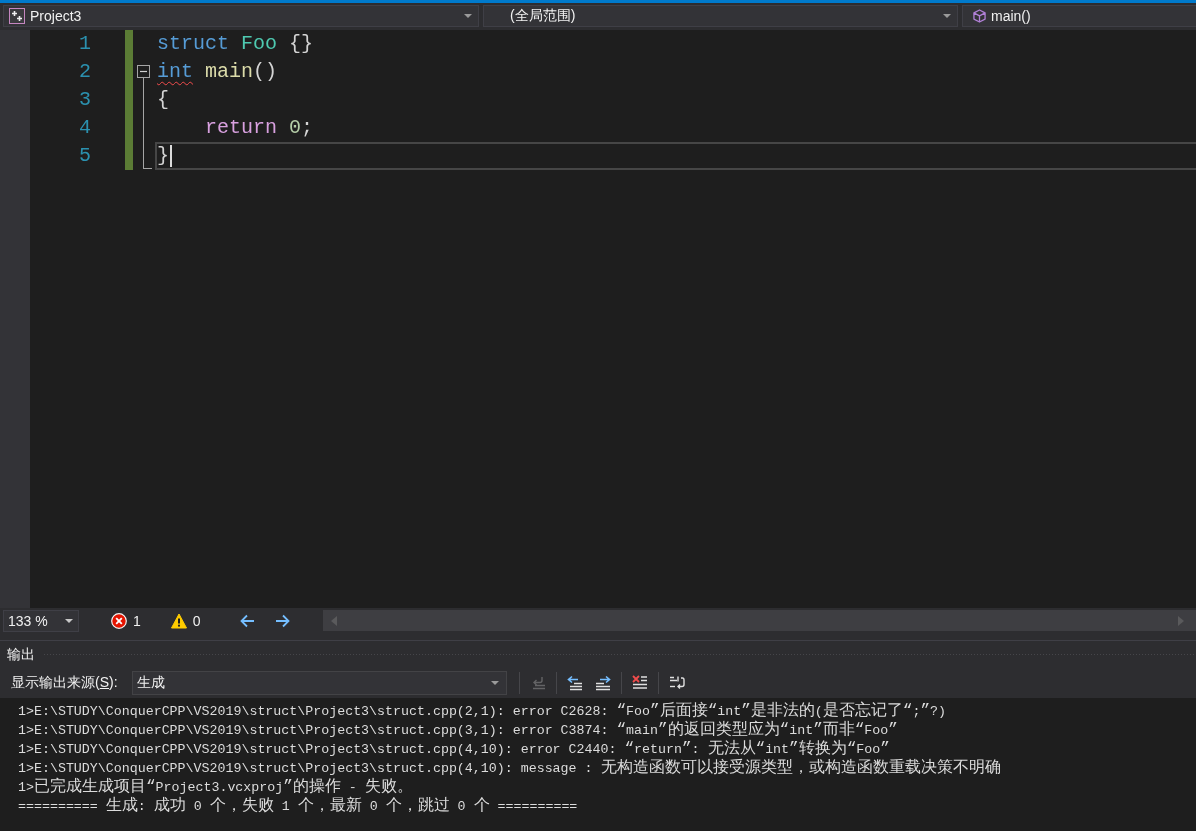 This screenshot has width=1196, height=831. What do you see at coordinates (64, 683) in the screenshot?
I see `source-label: 显示输出来源(S):` at bounding box center [64, 683].